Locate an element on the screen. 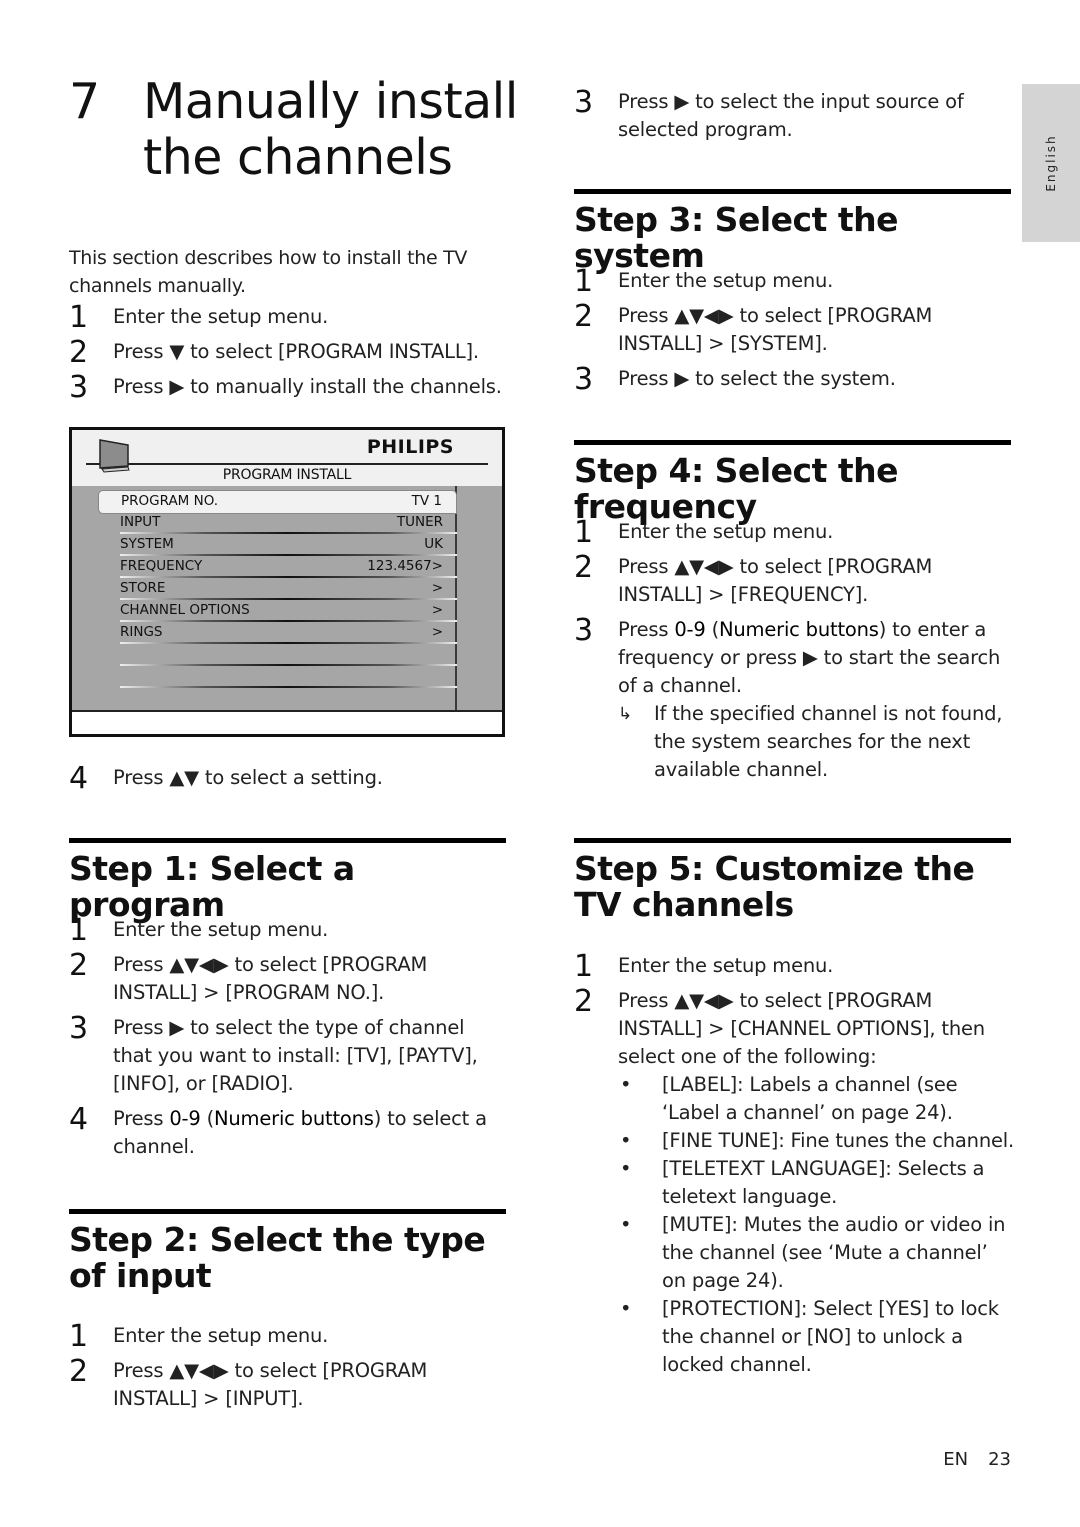 This screenshot has height=1527, width=1080. bullet-item: • [FINE TUNE]: Fine tunes the channel. is located at coordinates (816, 1141).